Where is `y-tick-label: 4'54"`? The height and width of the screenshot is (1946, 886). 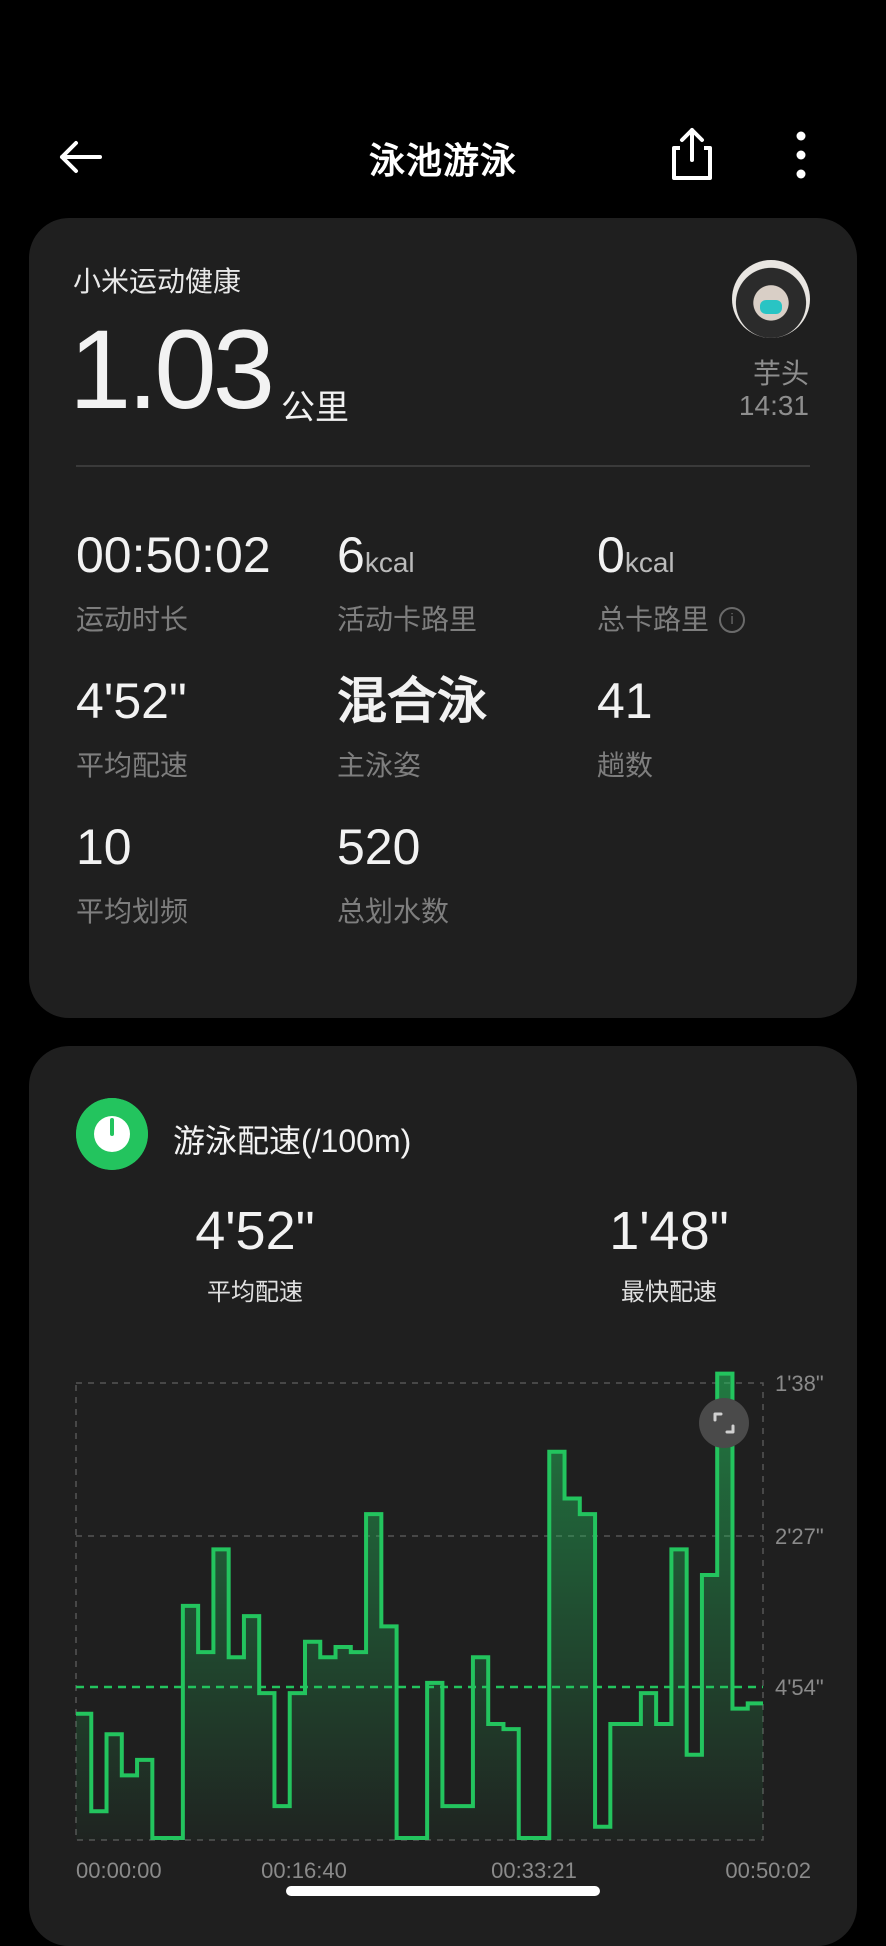
y-tick-label: 4'54" is located at coordinates (799, 1687).